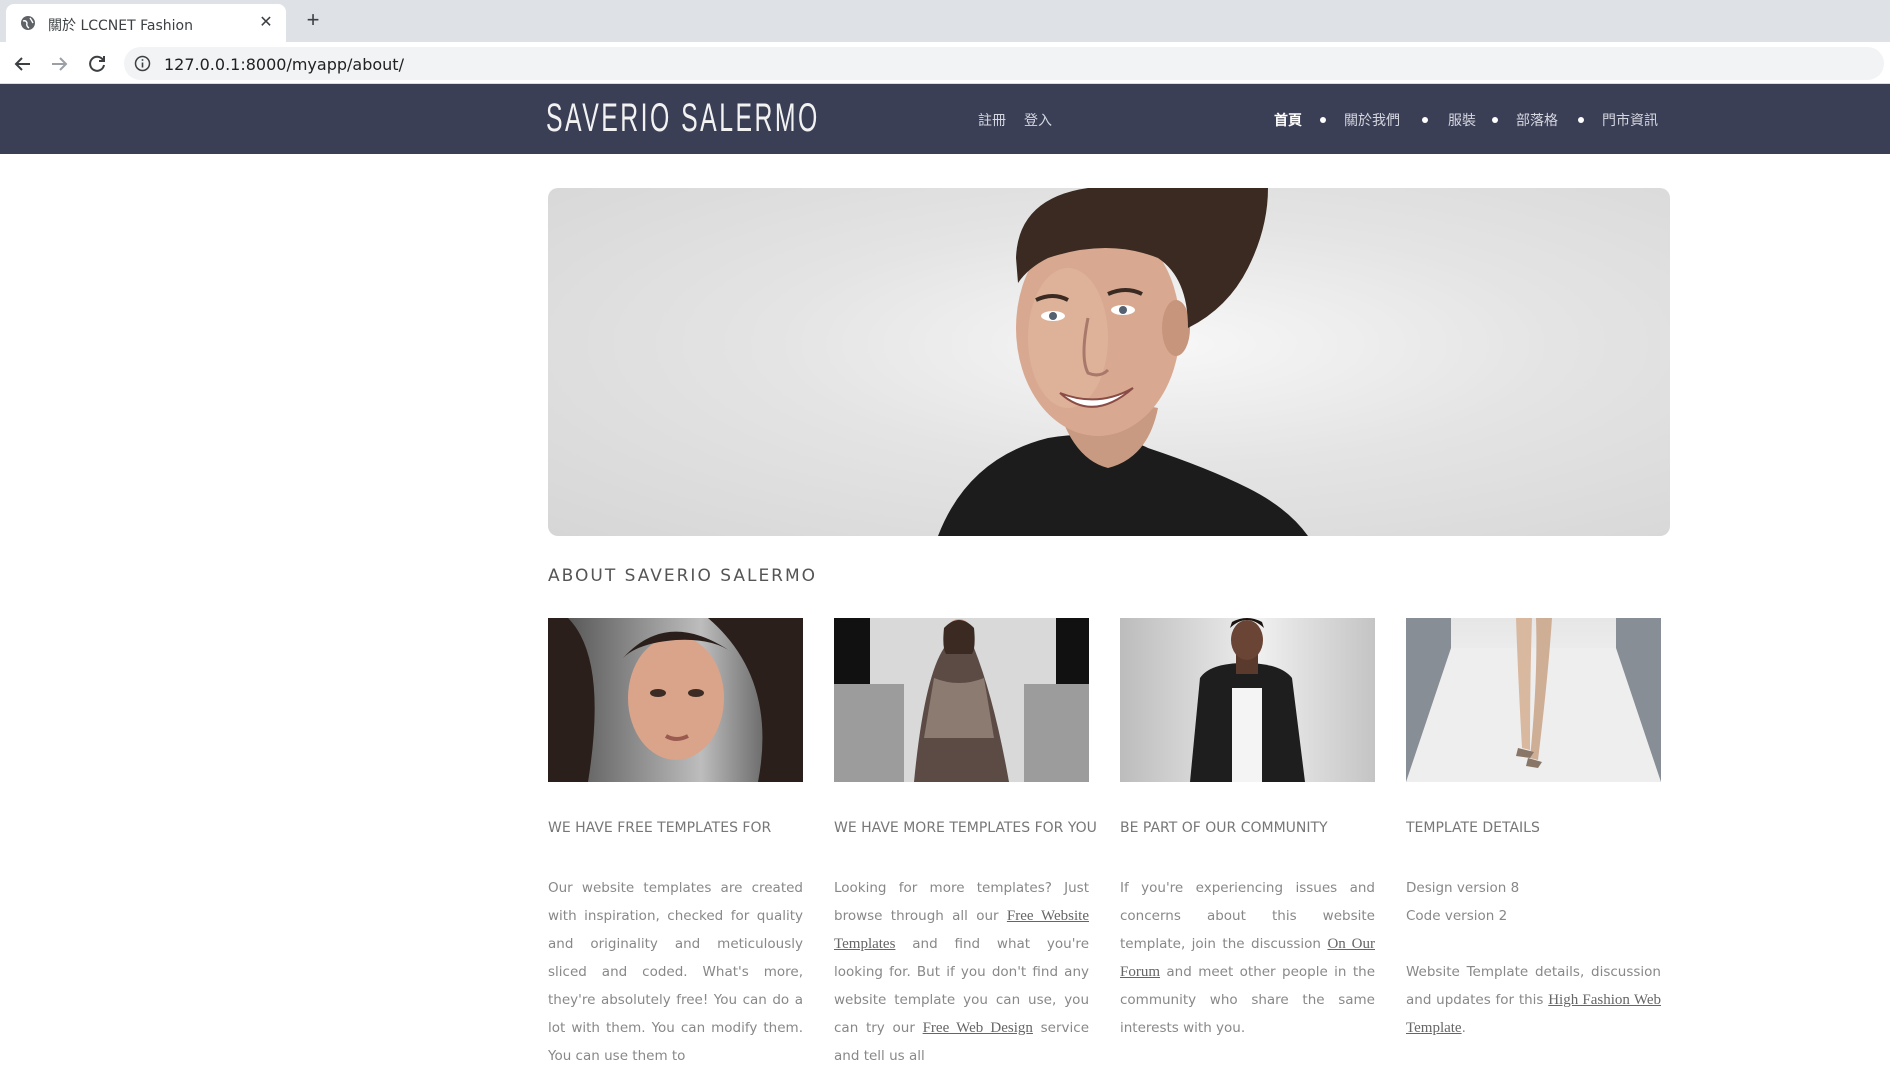  I want to click on nav-item-clothing: 服裝, so click(1462, 120).